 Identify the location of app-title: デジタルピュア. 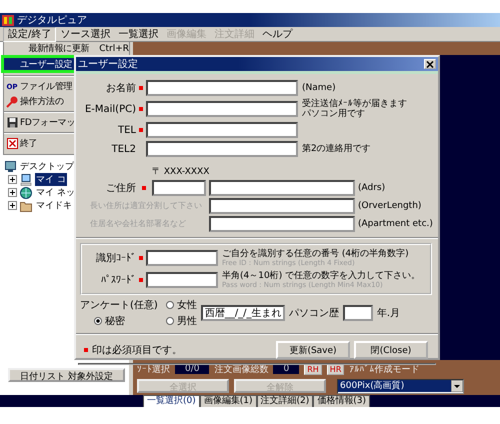
(52, 20).